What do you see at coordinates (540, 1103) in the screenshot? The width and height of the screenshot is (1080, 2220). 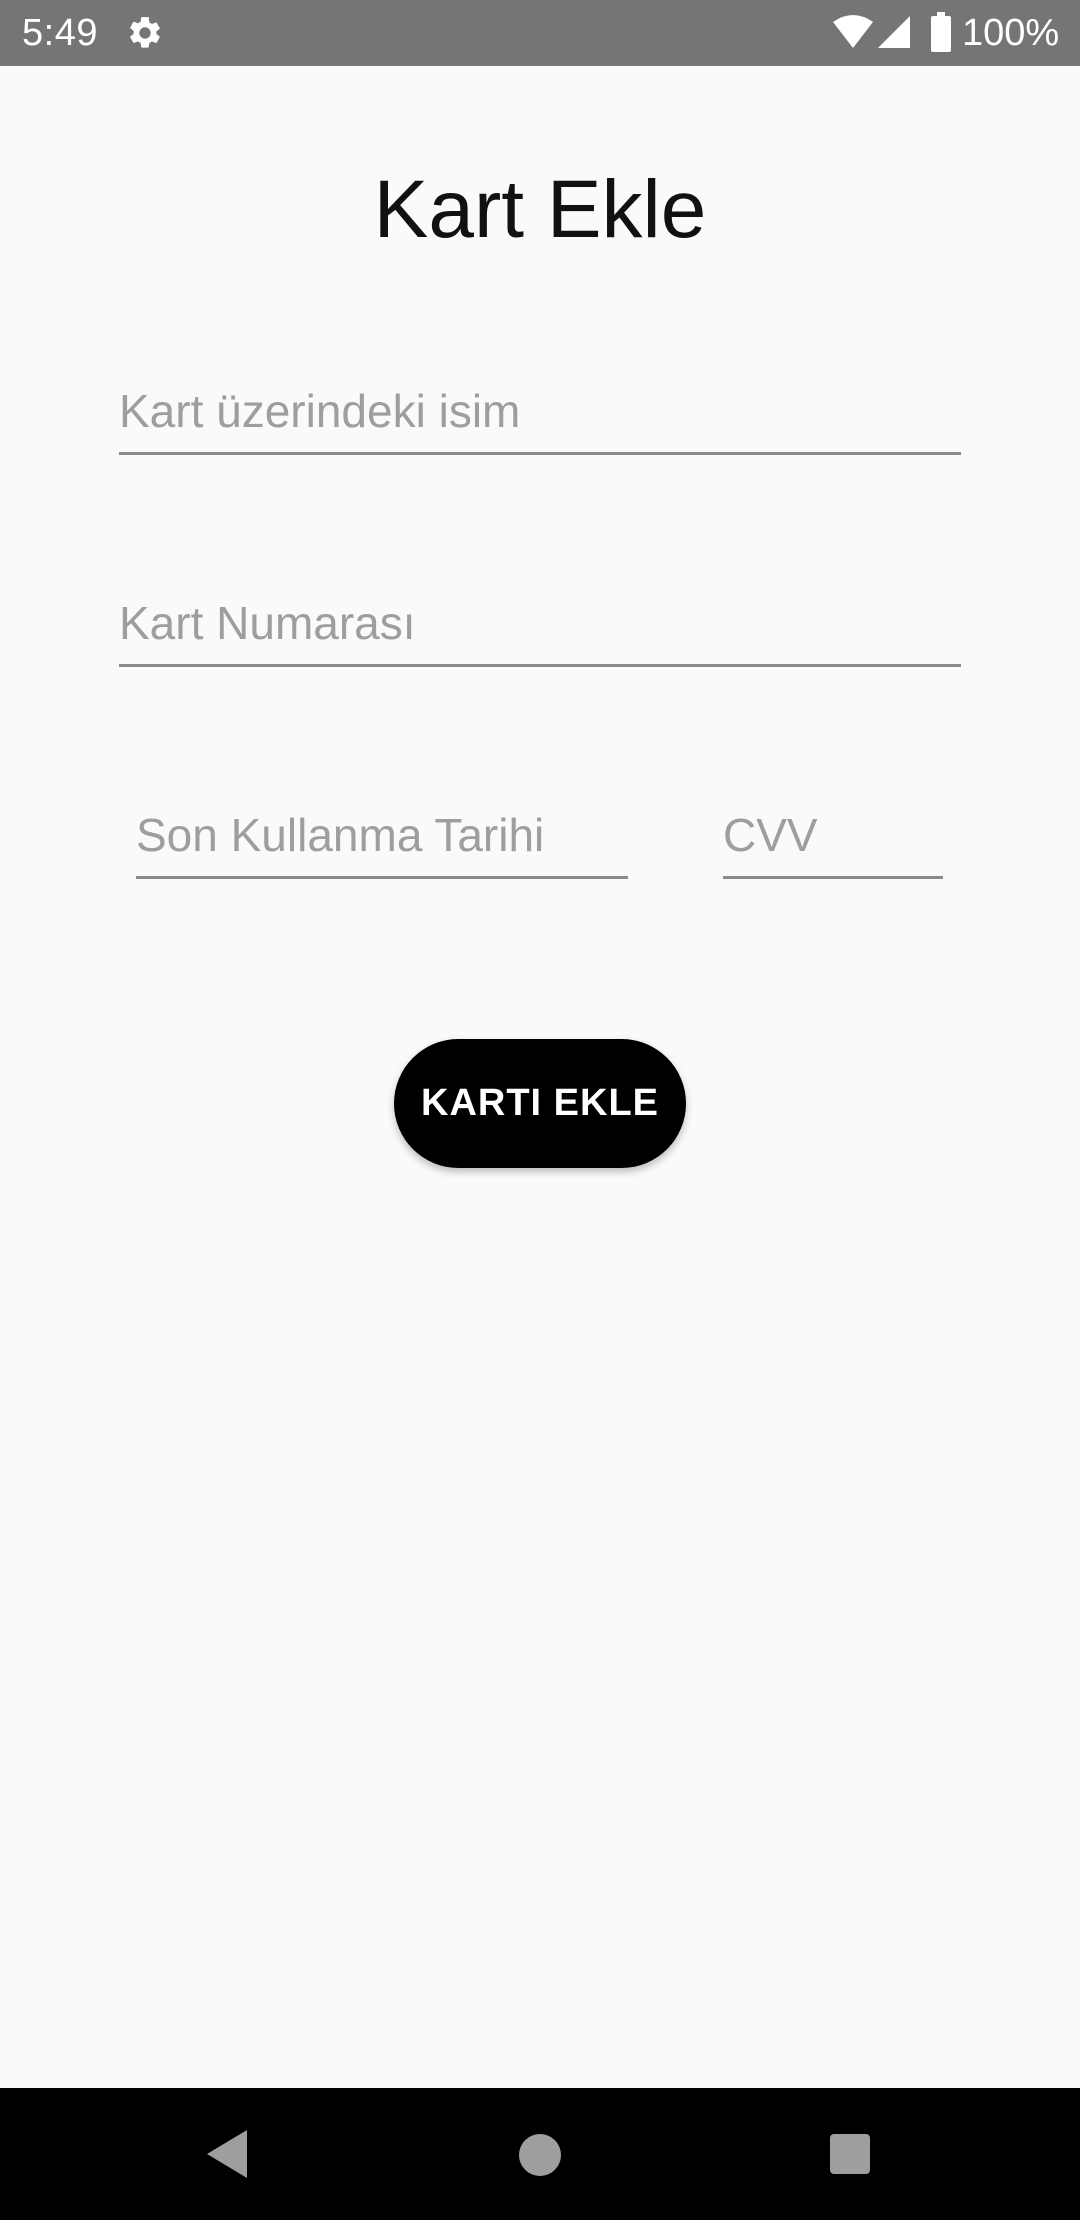 I see `add-card-button: KARTI EKLE` at bounding box center [540, 1103].